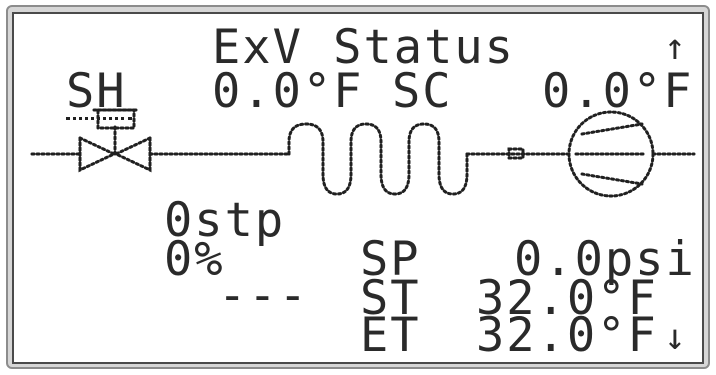  What do you see at coordinates (194, 259) in the screenshot?
I see `valve-percent: 0%` at bounding box center [194, 259].